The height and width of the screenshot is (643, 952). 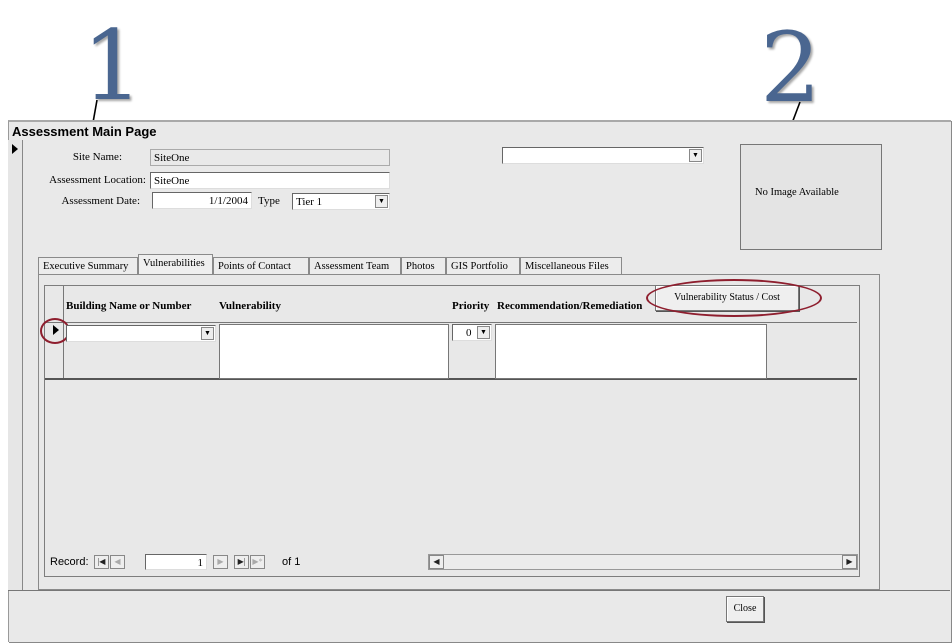 What do you see at coordinates (381, 201) in the screenshot?
I see `type-dropdown-arrow-icon: ▼` at bounding box center [381, 201].